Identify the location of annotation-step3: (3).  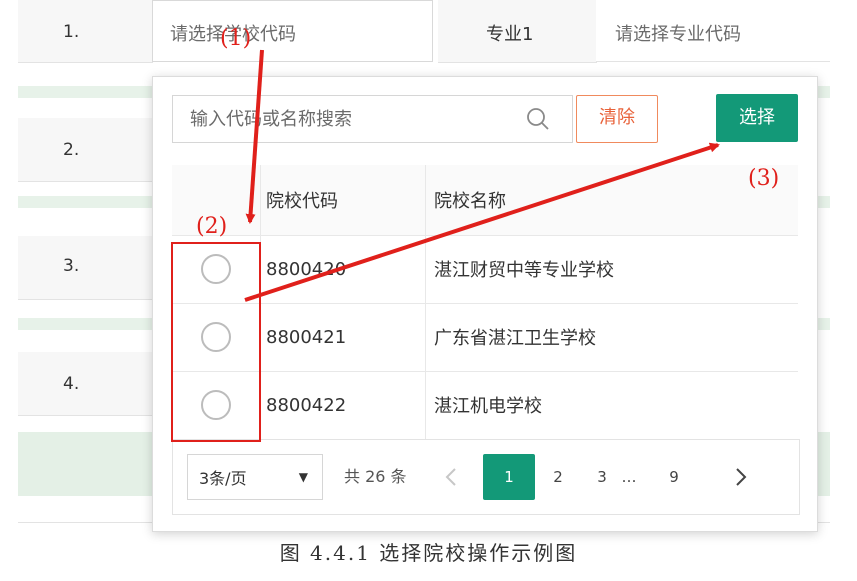
(764, 178).